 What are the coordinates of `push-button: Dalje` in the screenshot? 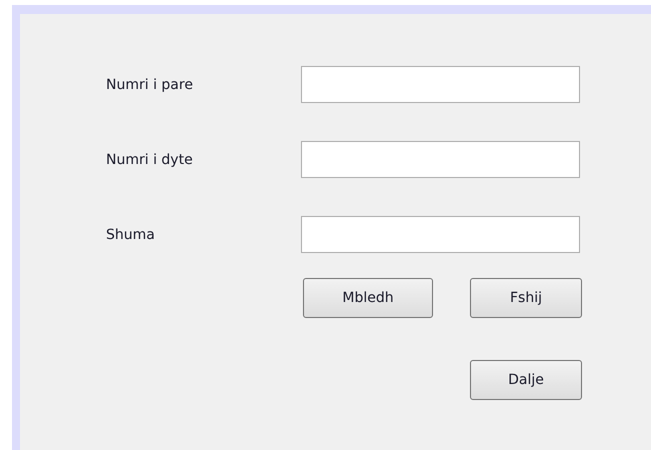 It's located at (526, 380).